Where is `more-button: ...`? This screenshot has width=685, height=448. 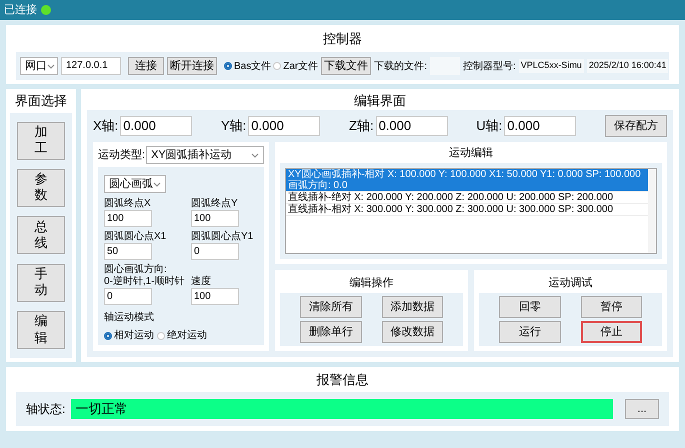
more-button: ... is located at coordinates (642, 409).